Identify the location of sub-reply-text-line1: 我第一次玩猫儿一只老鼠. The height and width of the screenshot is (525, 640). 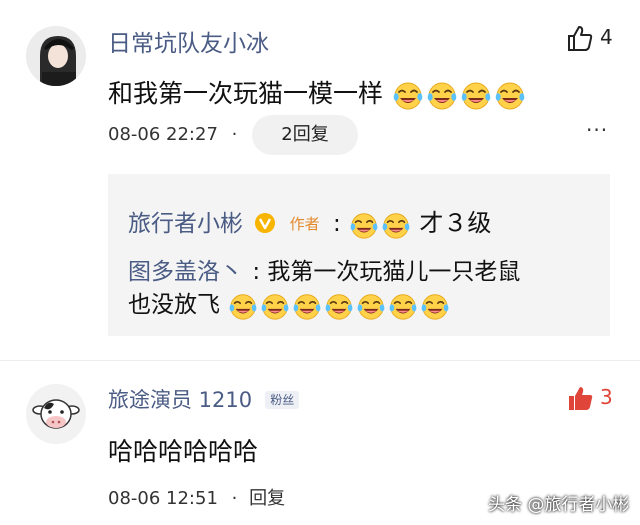
(394, 272).